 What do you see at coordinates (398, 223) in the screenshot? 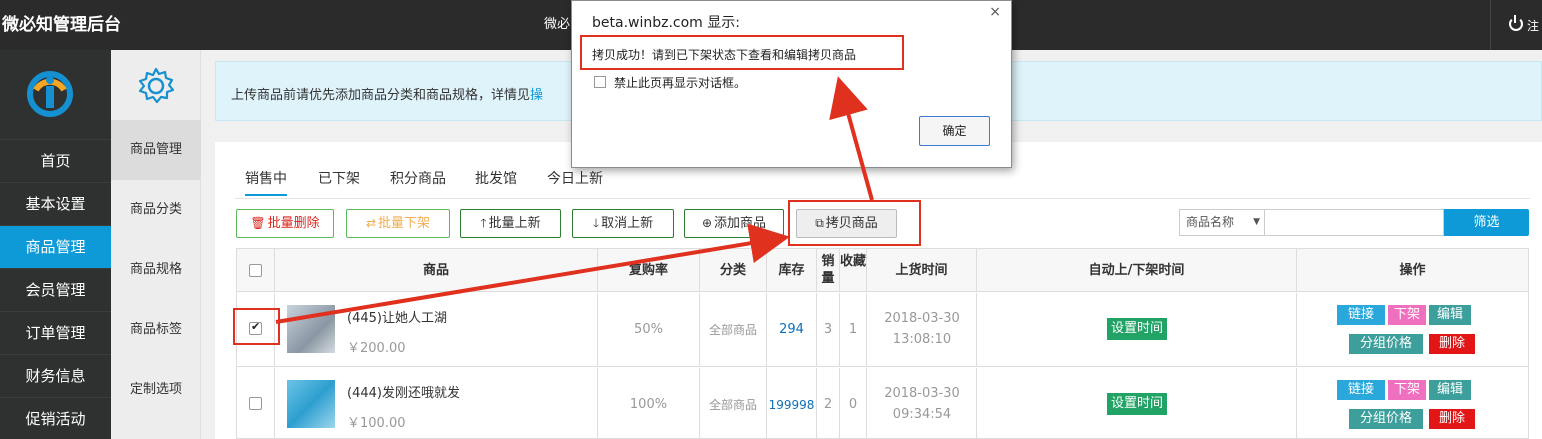
I see `batch-offshelf-button: ⇄ 批量下架` at bounding box center [398, 223].